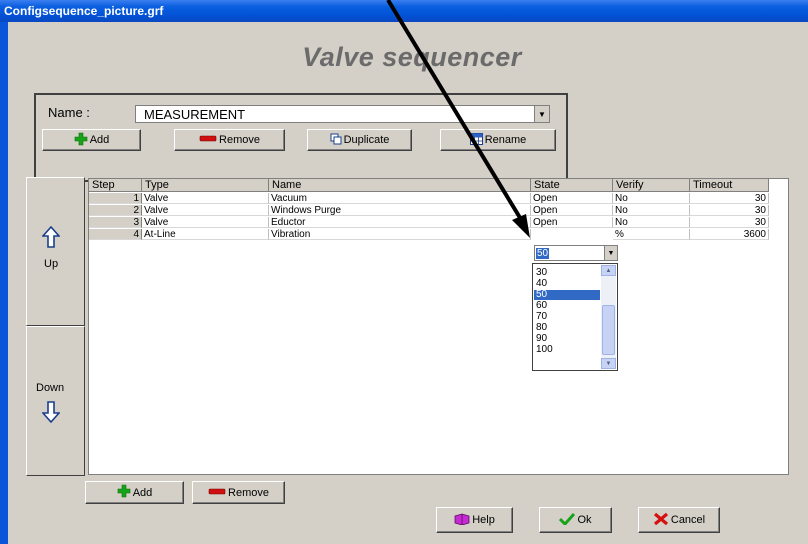 The image size is (808, 544). I want to click on column-header-timeout: Timeout, so click(729, 185).